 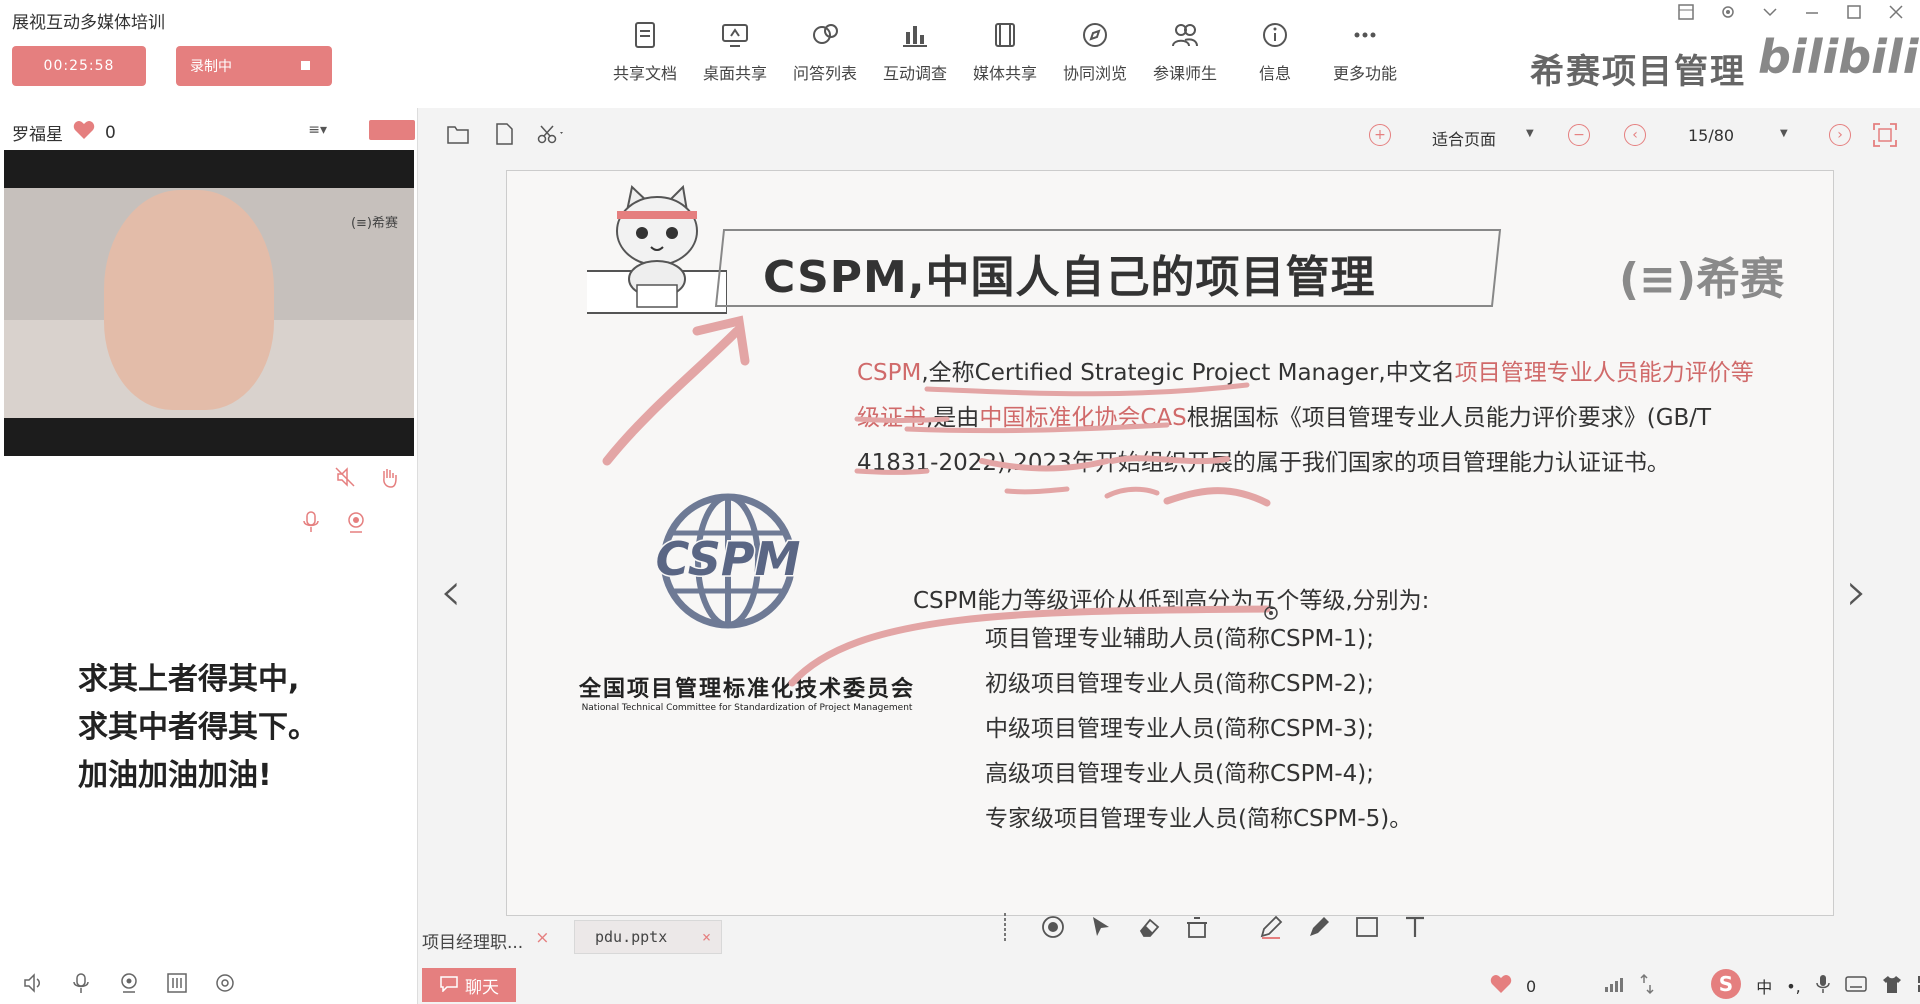 I want to click on teacher-video: (≡)希赛, so click(x=209, y=303).